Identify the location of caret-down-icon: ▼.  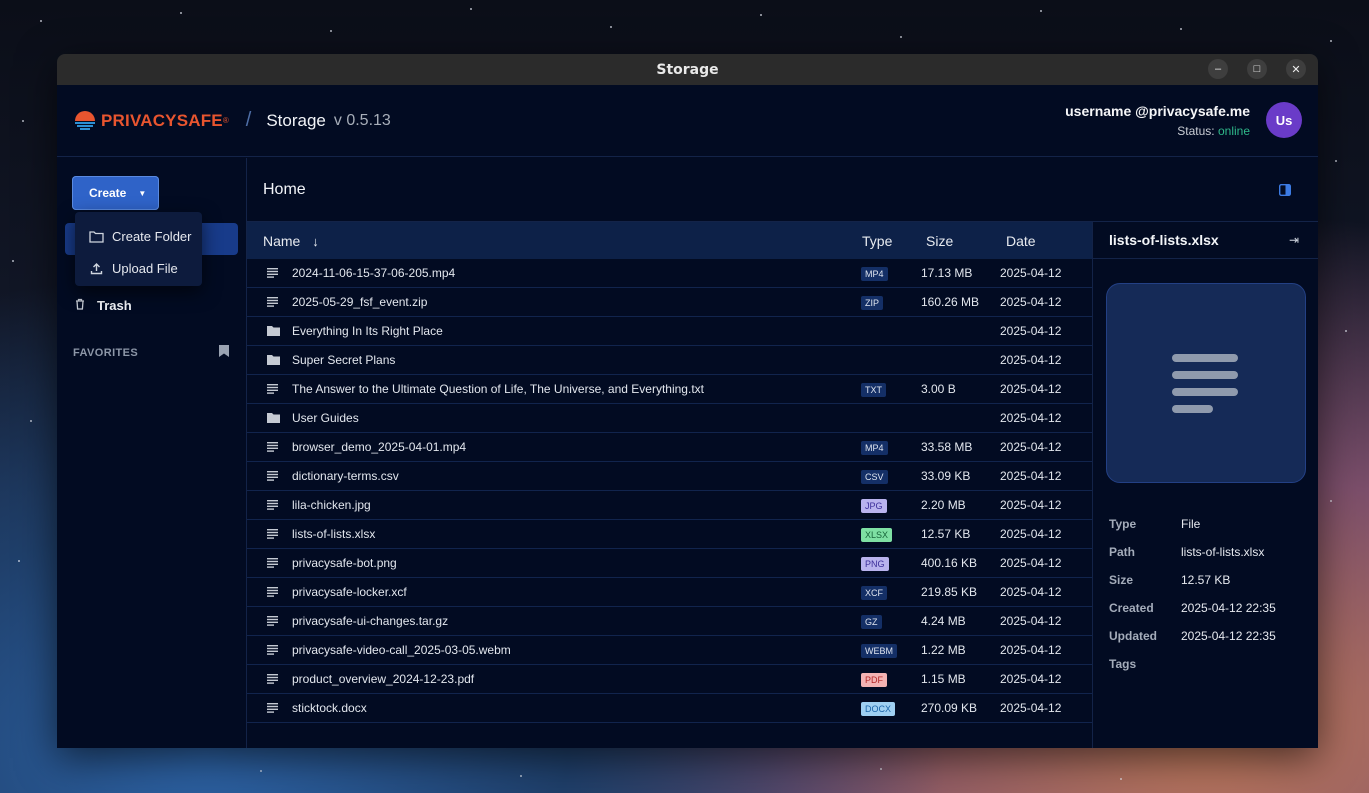
(142, 193).